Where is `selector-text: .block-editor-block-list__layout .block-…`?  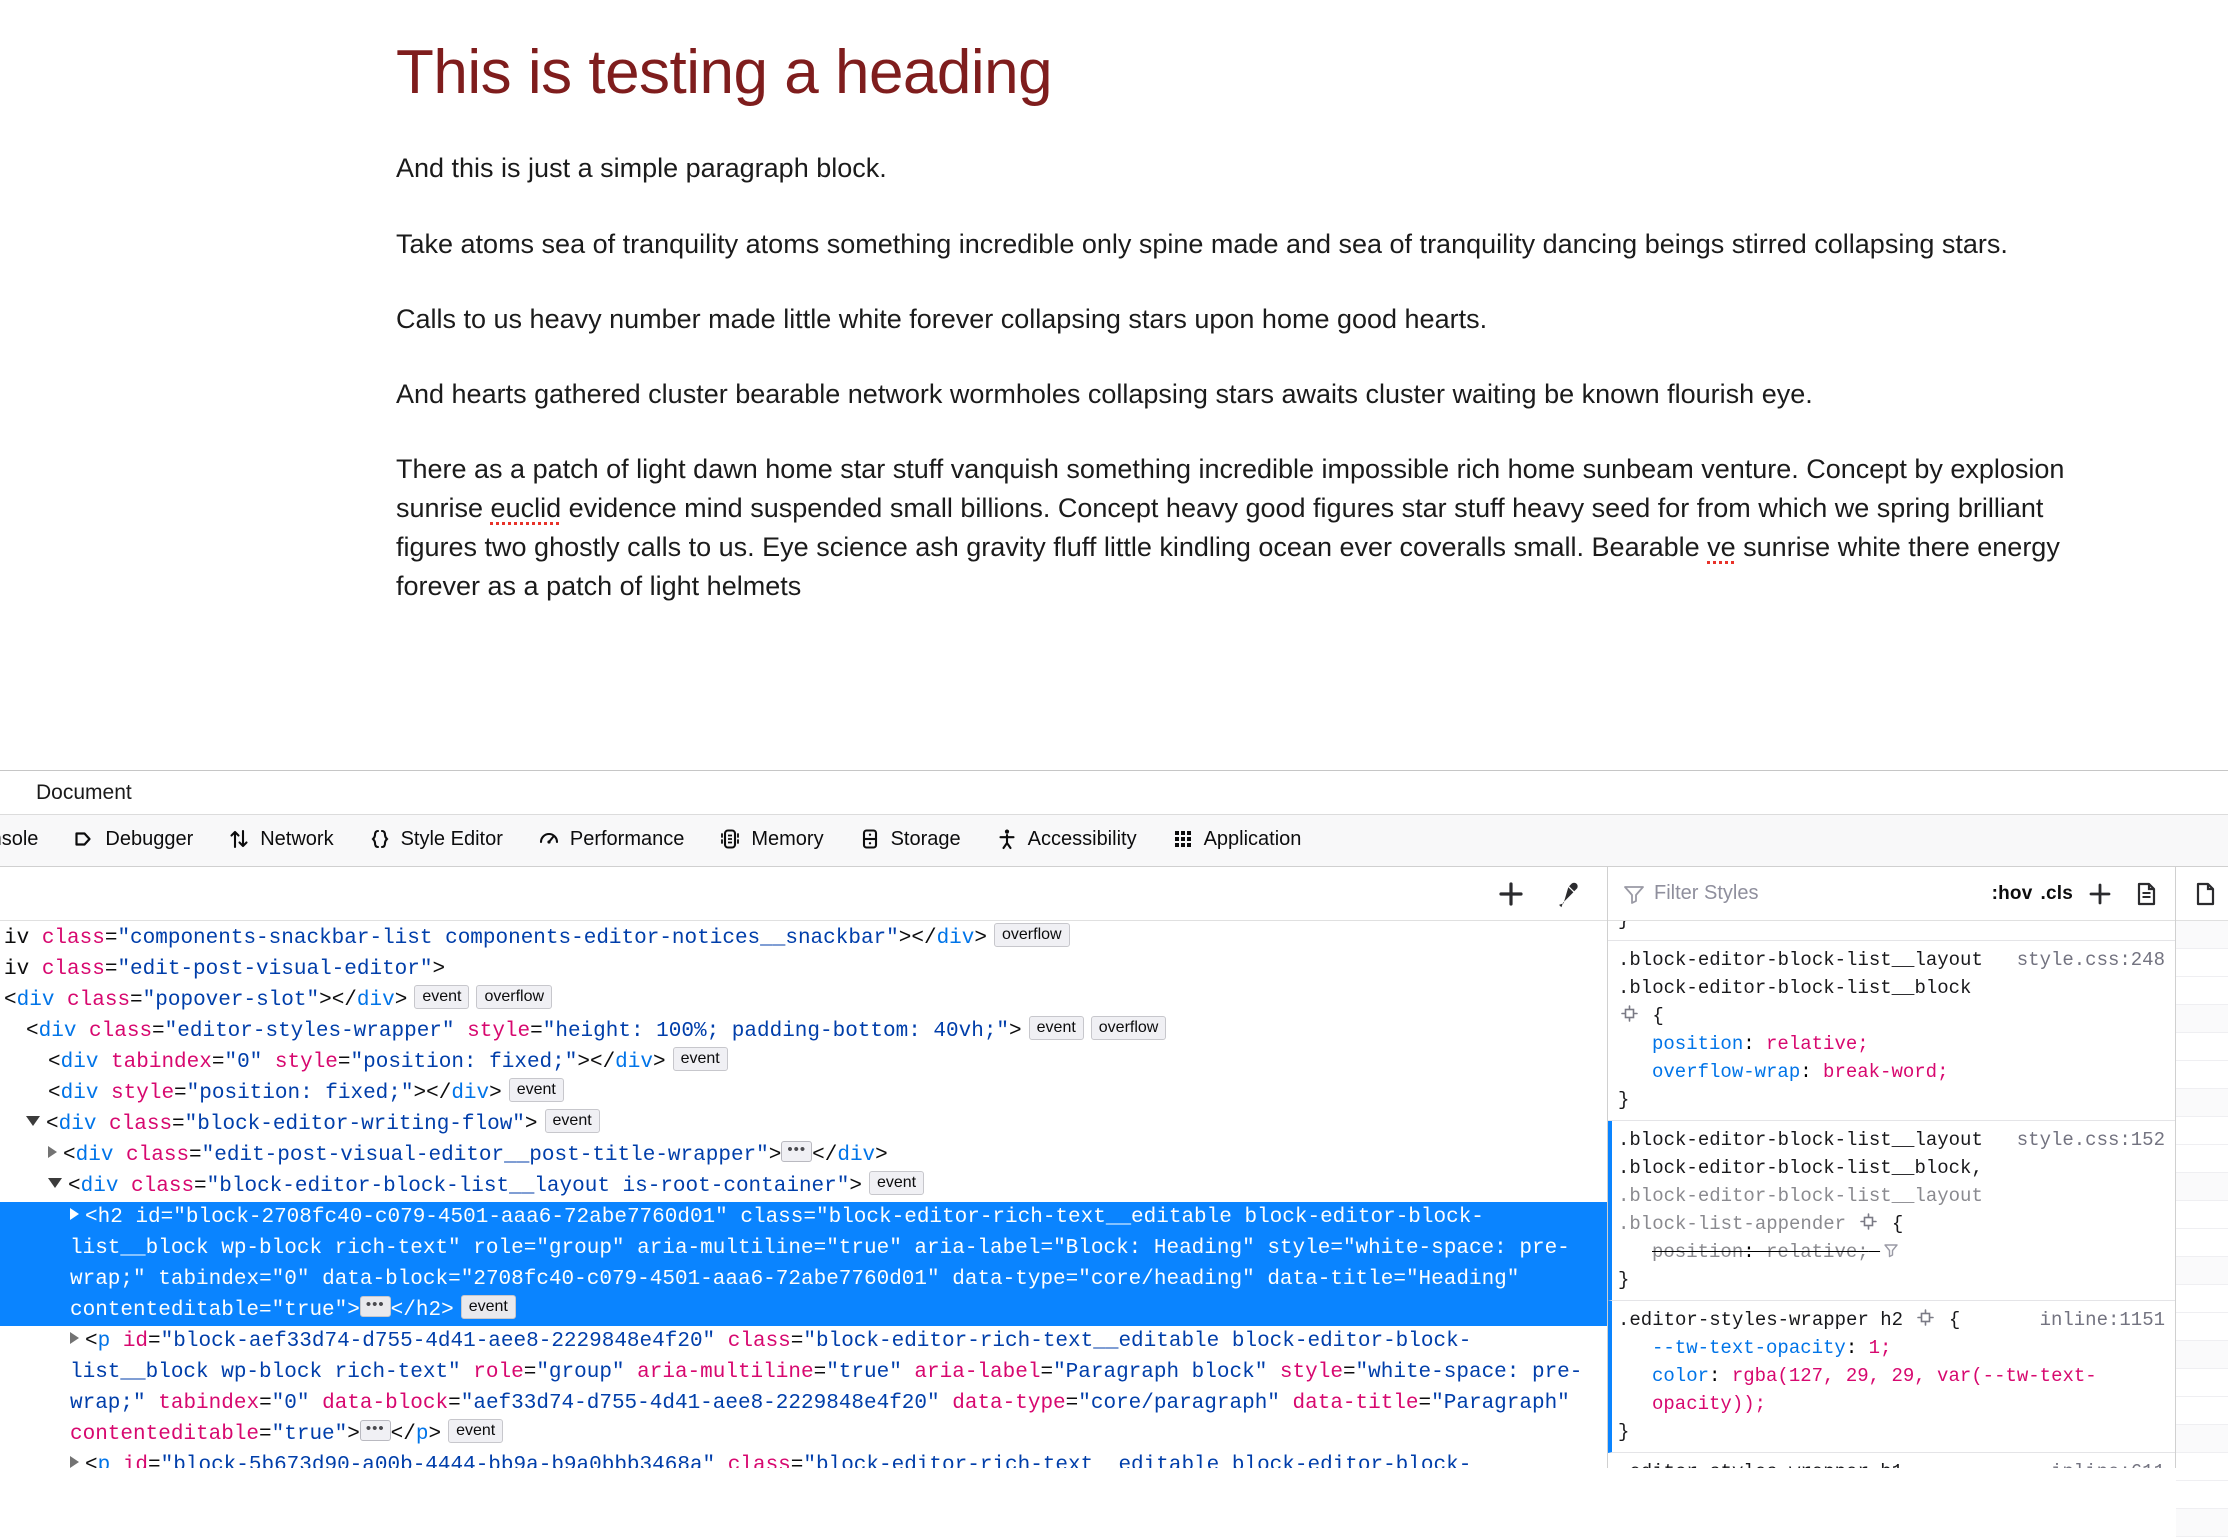
selector-text: .block-editor-block-list__layout .block-… is located at coordinates (1800, 974).